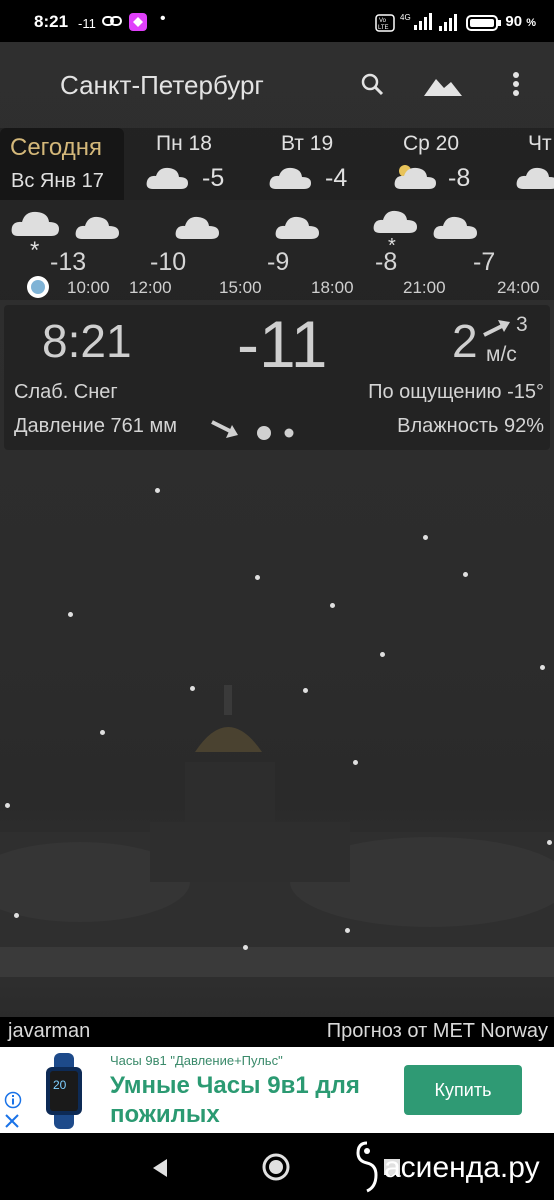  What do you see at coordinates (56, 147) in the screenshot?
I see `day-today-label: Сегодня` at bounding box center [56, 147].